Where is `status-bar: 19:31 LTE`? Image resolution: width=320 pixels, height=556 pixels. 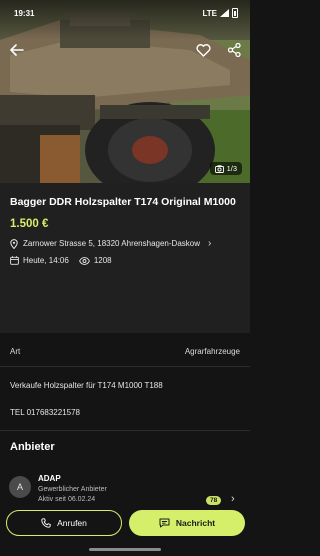 status-bar: 19:31 LTE is located at coordinates (125, 13).